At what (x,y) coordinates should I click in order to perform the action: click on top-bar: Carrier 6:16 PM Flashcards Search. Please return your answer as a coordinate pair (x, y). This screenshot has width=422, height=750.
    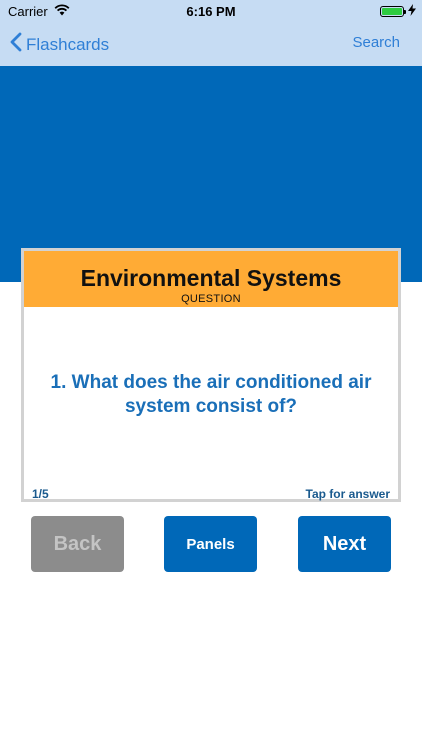
    Looking at the image, I should click on (211, 33).